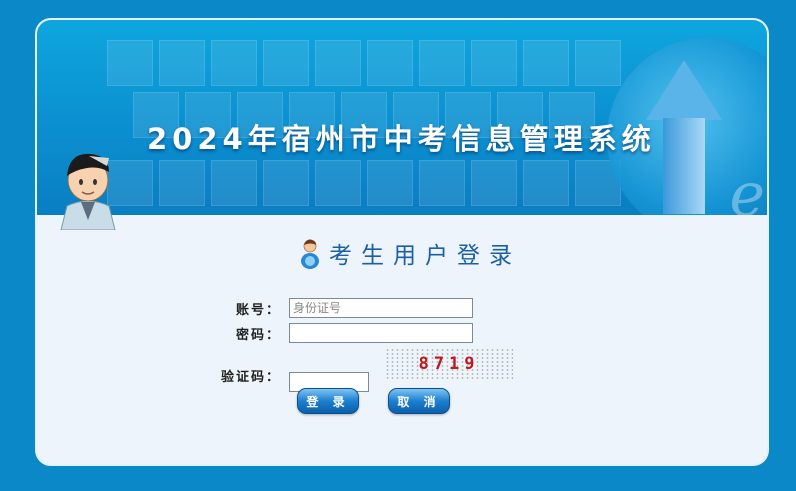 This screenshot has width=796, height=491. What do you see at coordinates (250, 377) in the screenshot?
I see `captcha-label: 验证码：` at bounding box center [250, 377].